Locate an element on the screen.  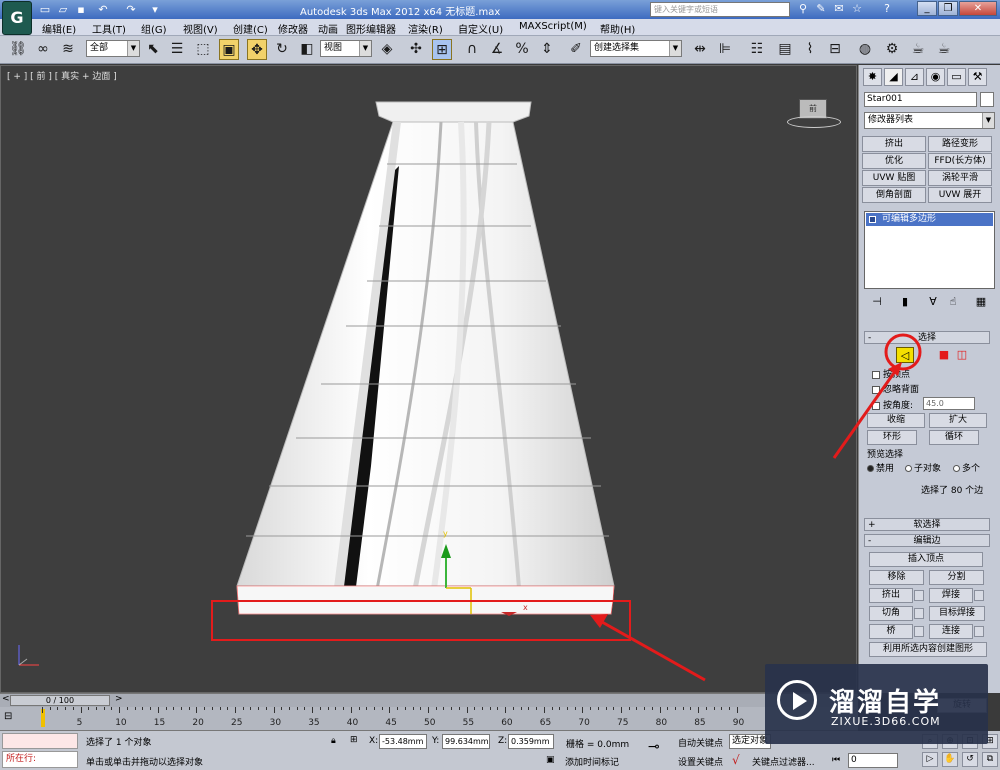
unlink-icon: ∞ is located at coordinates (43, 49).